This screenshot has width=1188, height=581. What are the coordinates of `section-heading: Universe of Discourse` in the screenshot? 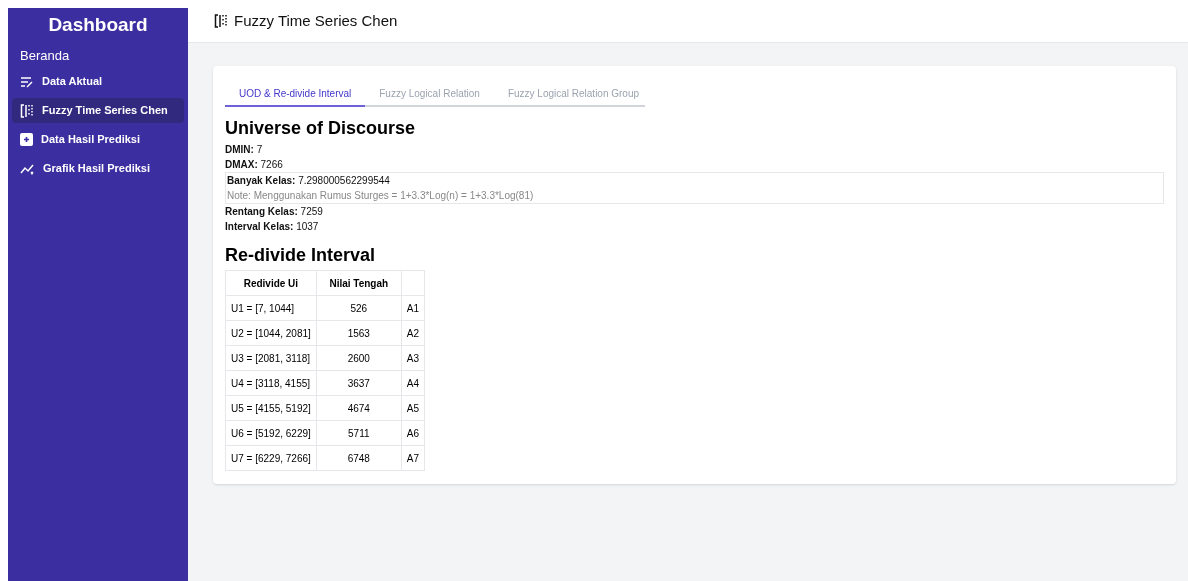 It's located at (321, 128).